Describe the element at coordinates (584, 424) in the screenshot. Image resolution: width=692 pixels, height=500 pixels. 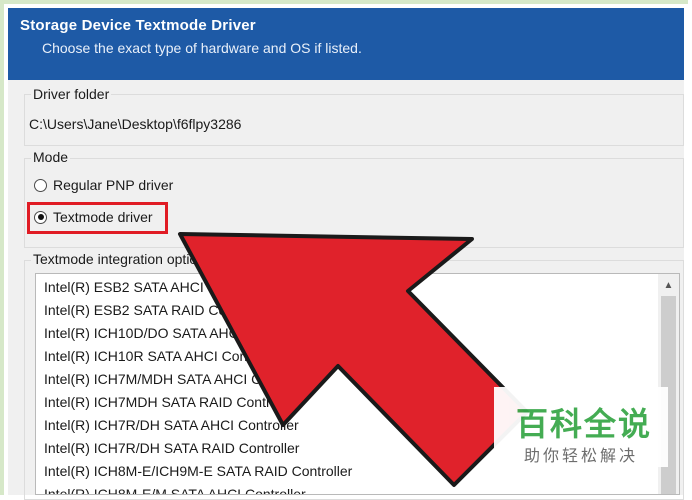
I see `watermark-main-text: 百科全说` at that location.